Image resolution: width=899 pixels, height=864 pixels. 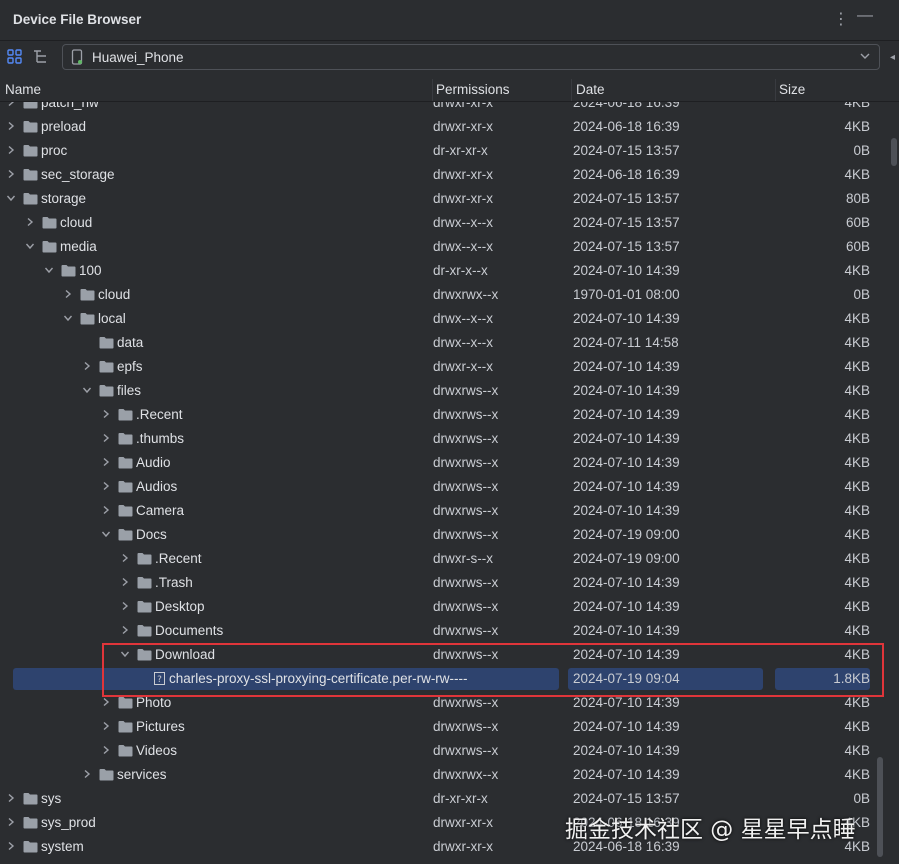 I want to click on folder-row: Audio drwxrws--x 2024-07-10 14:39 4KB, so click(x=445, y=463).